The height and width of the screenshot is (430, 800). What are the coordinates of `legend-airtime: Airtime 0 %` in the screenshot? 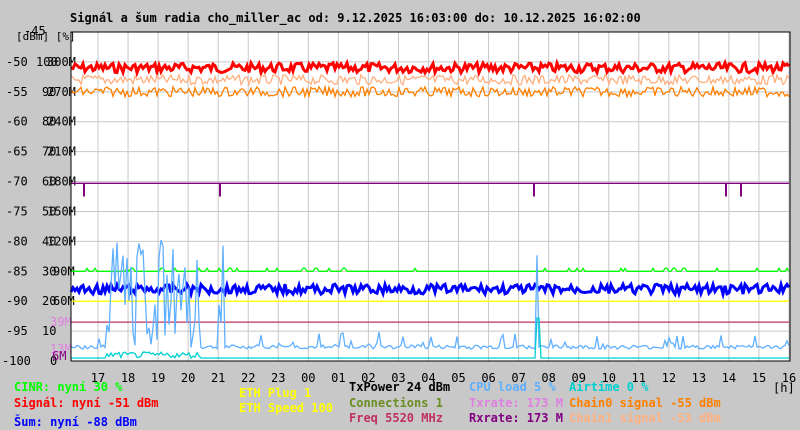 It's located at (609, 387).